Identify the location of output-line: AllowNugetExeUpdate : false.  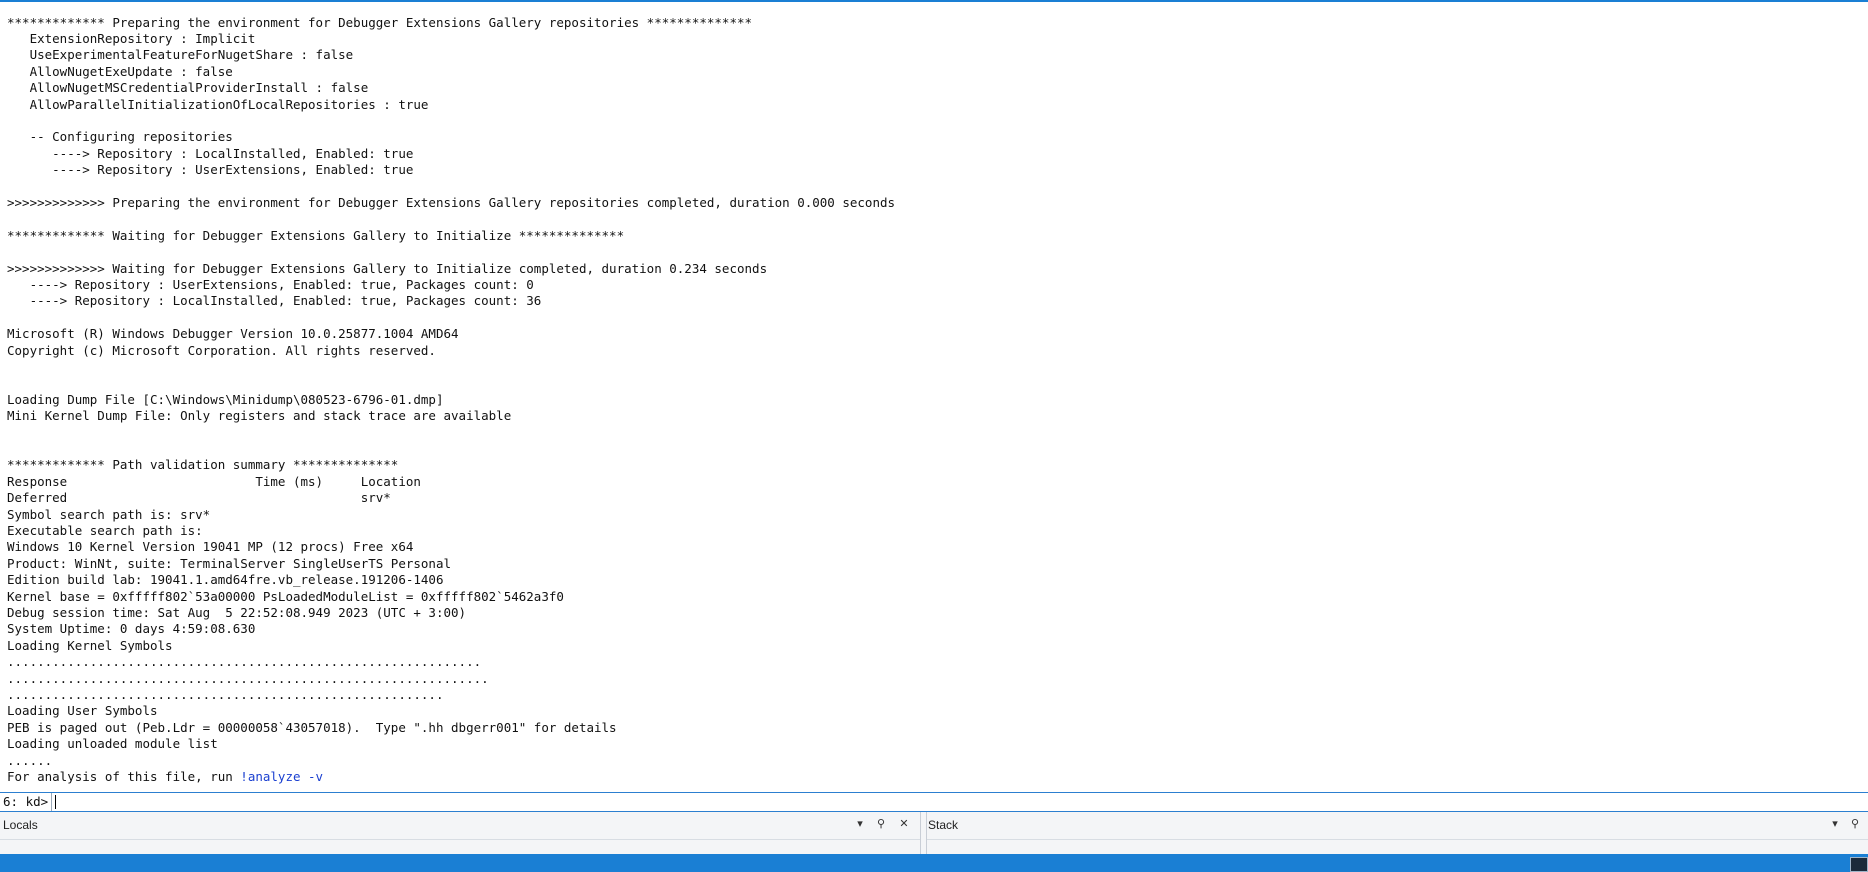
(120, 71).